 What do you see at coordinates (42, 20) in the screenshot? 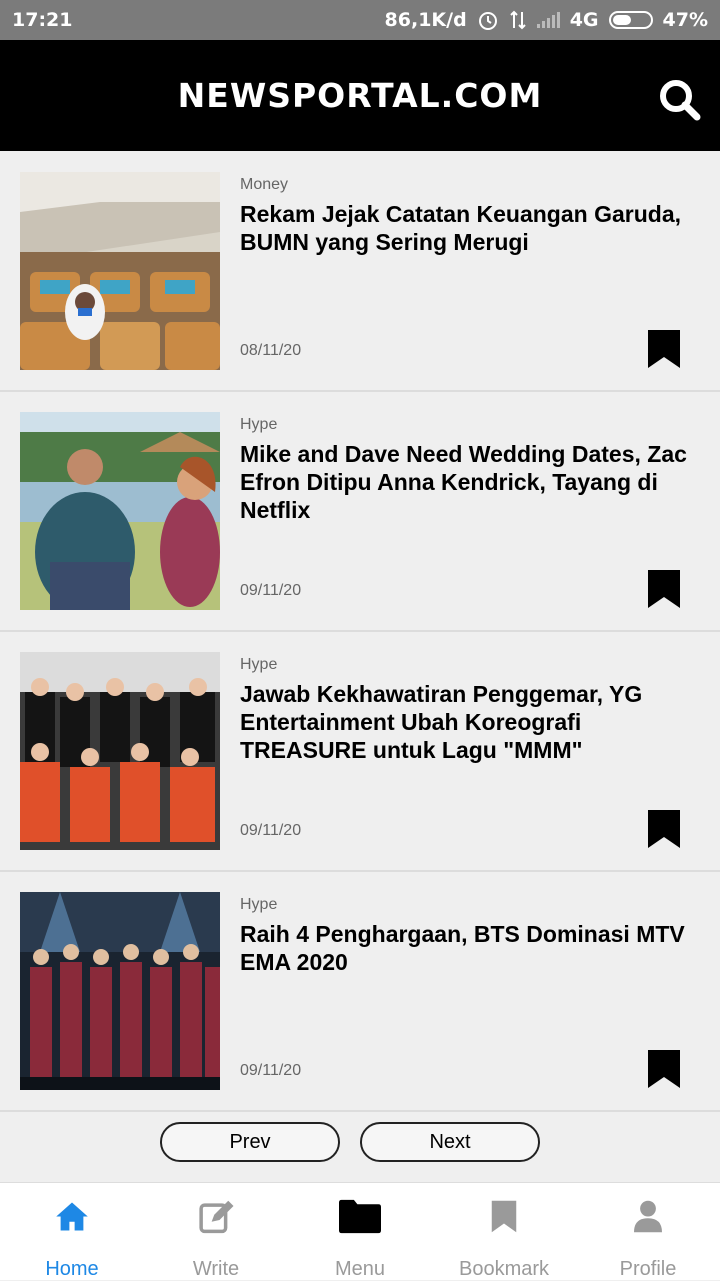
I see `status-time: 17:21` at bounding box center [42, 20].